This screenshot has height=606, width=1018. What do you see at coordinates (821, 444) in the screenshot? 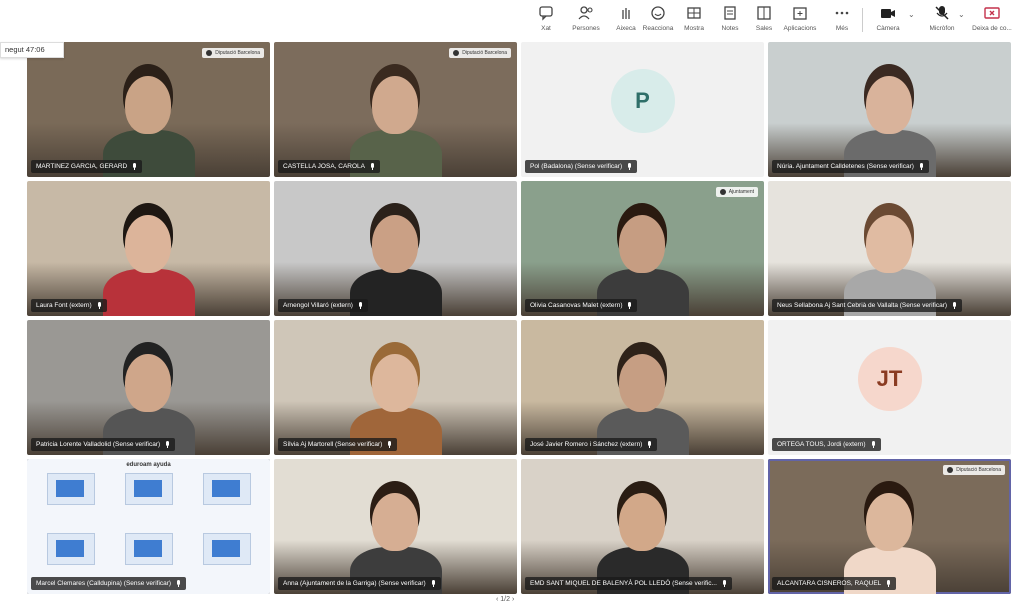
I see `participant-name: ORTEGA TOUS, Jordi (extern)` at bounding box center [821, 444].